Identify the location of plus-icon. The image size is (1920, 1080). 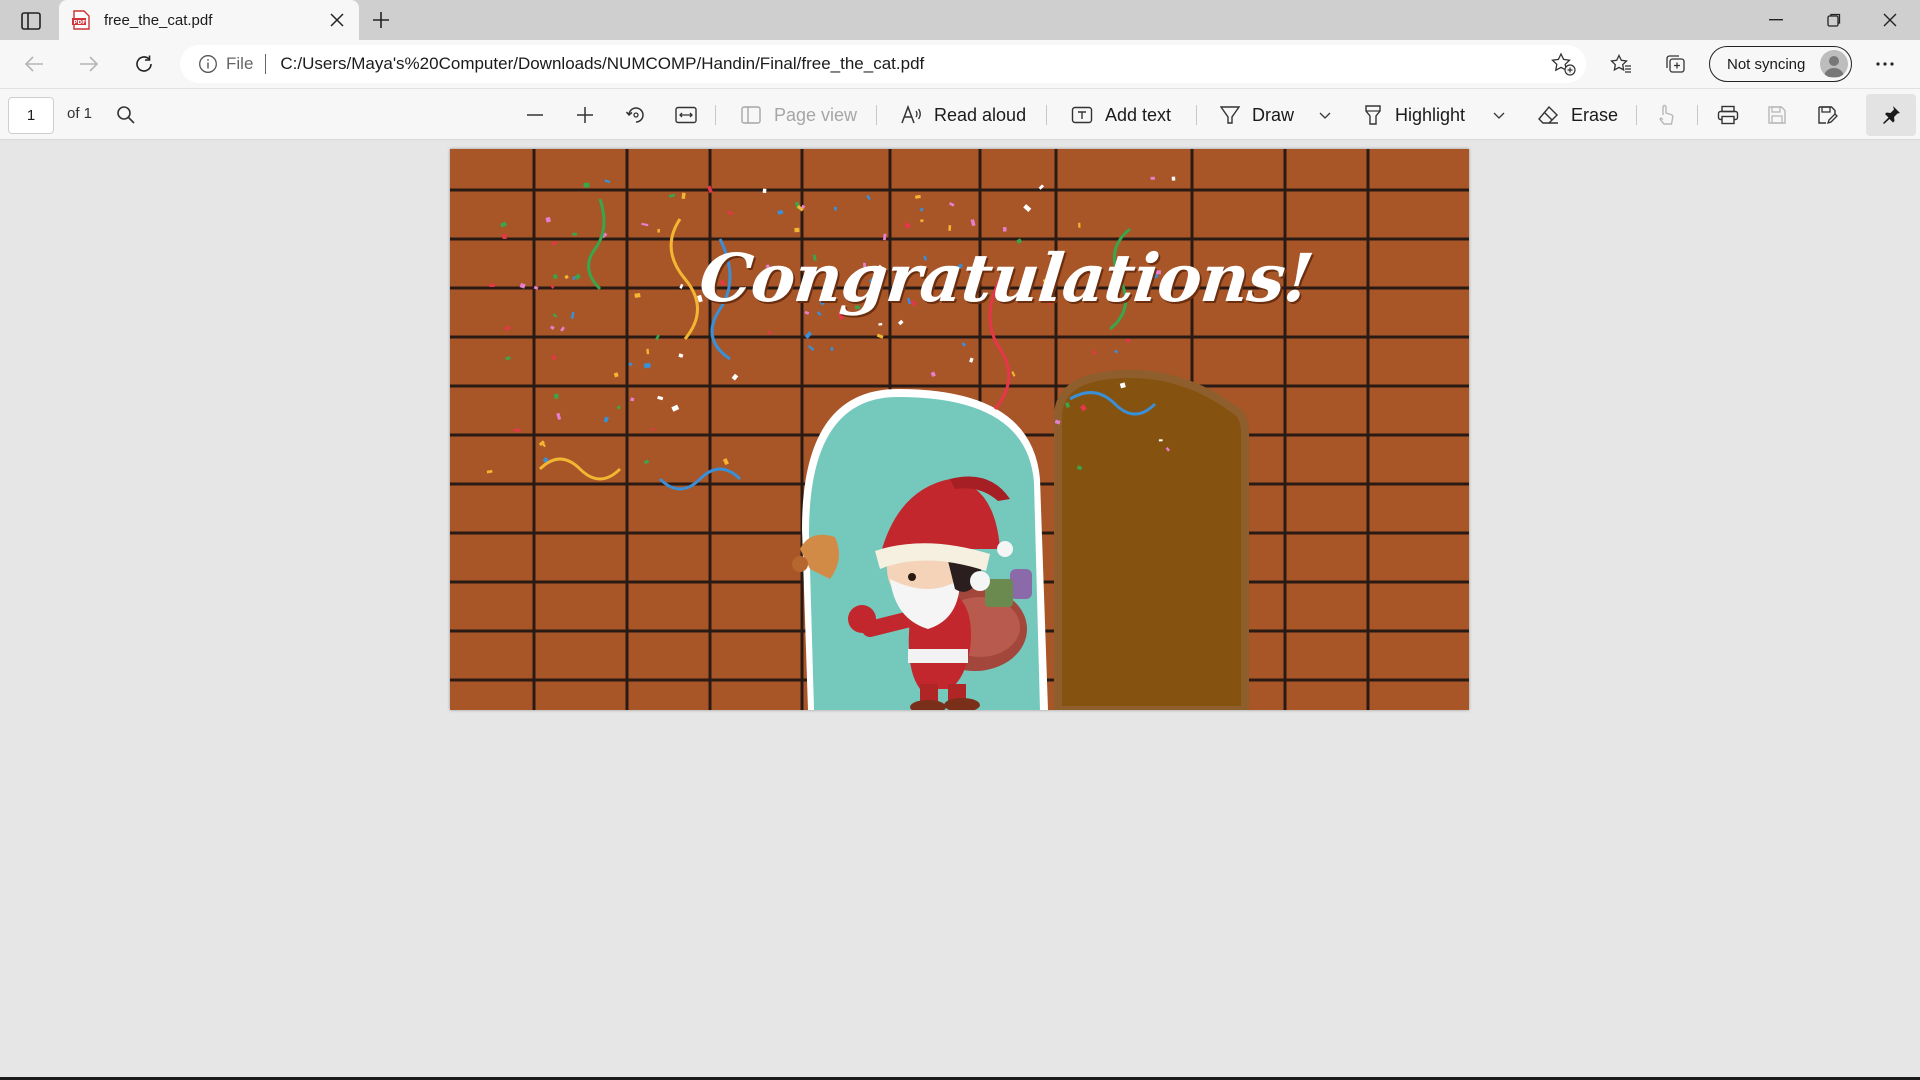
(585, 115).